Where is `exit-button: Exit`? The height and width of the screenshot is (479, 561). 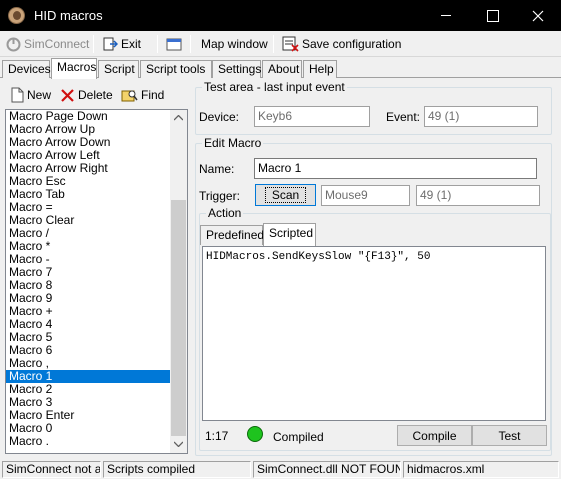 exit-button: Exit is located at coordinates (121, 44).